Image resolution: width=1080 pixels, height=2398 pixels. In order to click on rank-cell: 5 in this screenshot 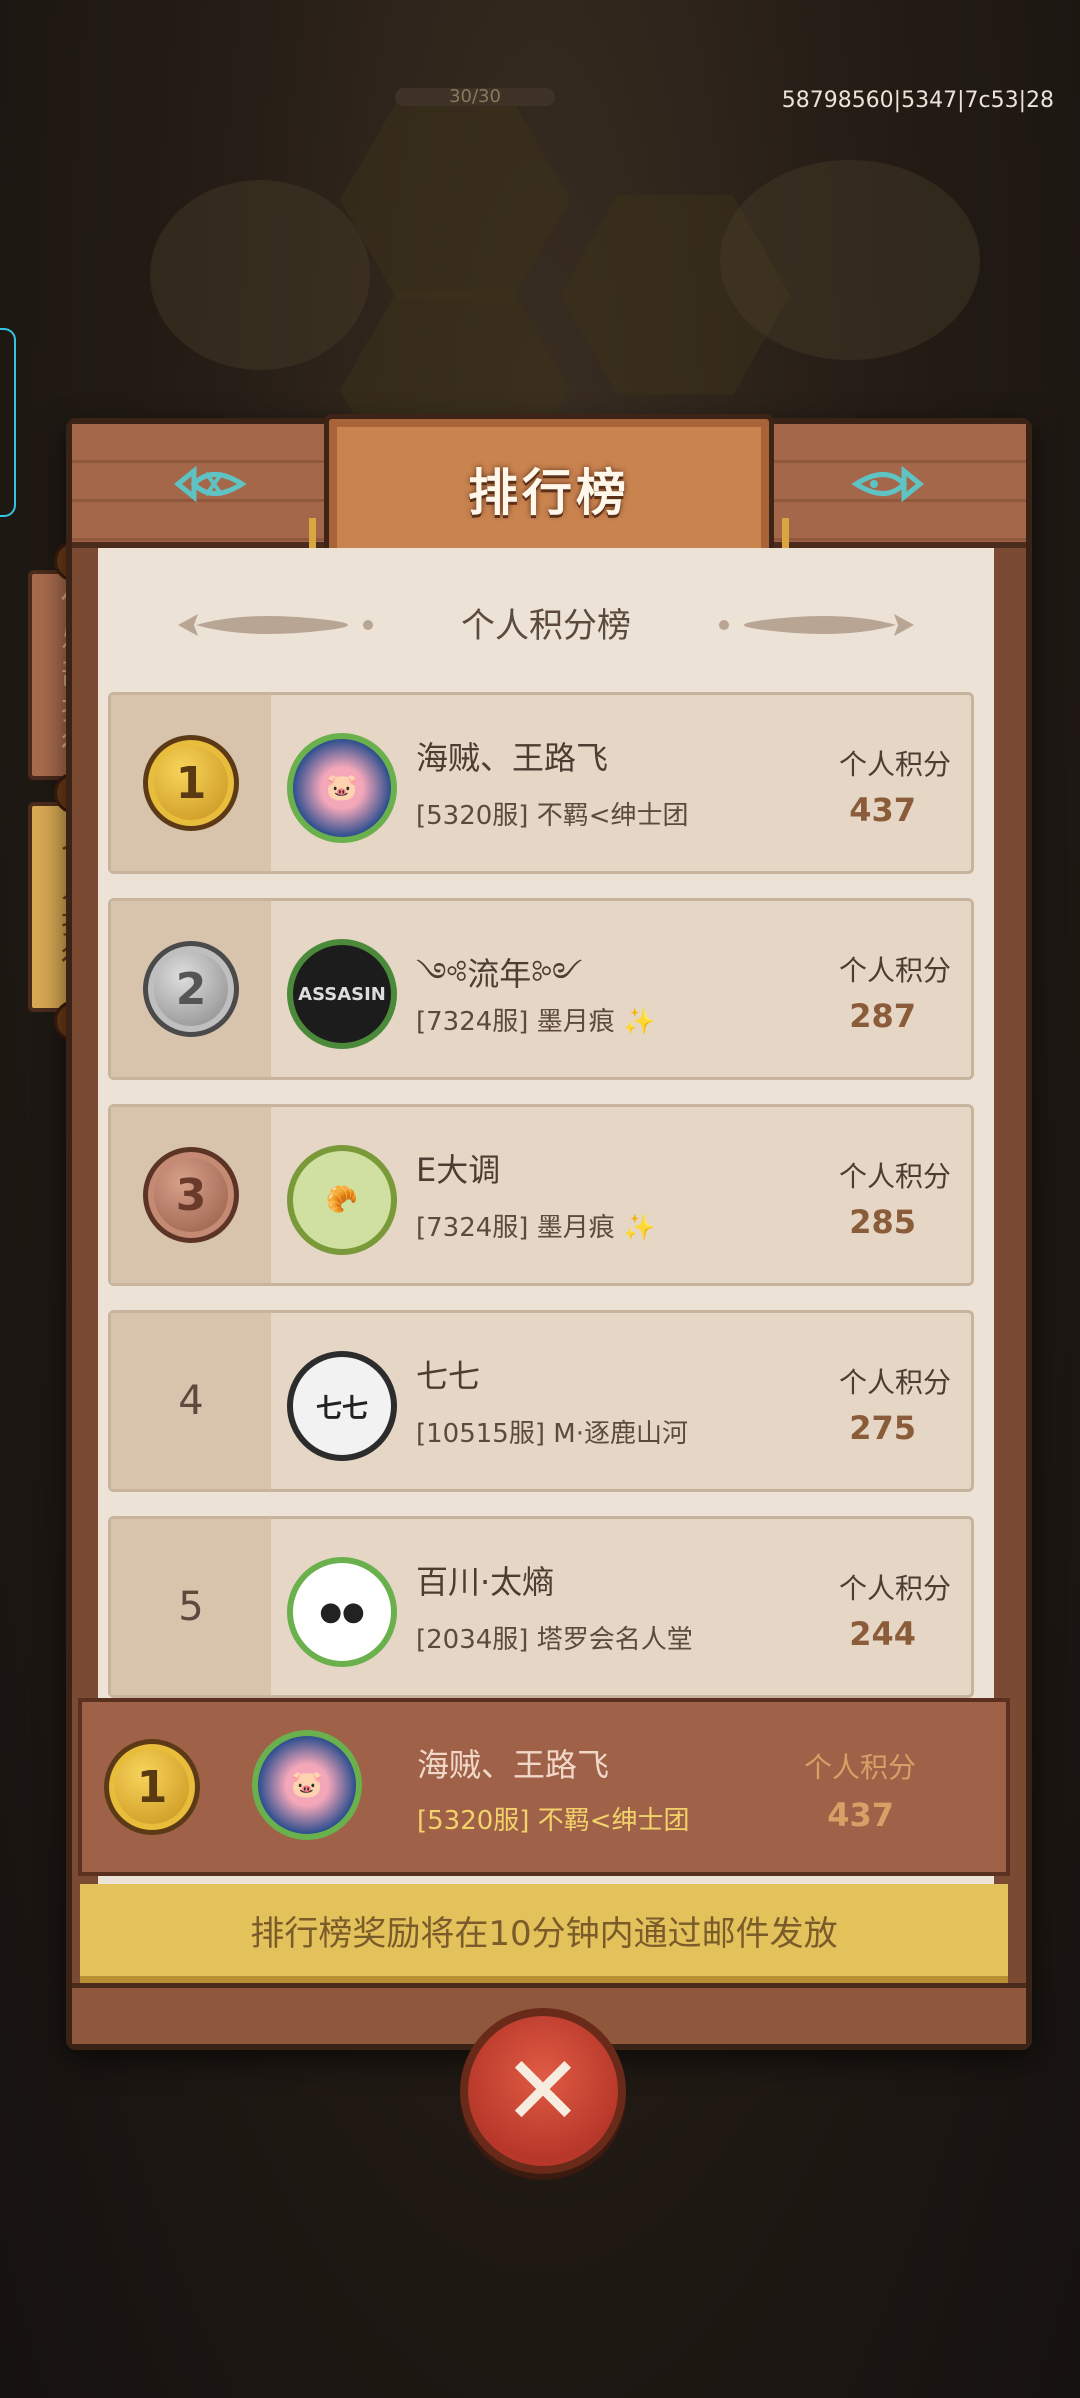, I will do `click(191, 1607)`.